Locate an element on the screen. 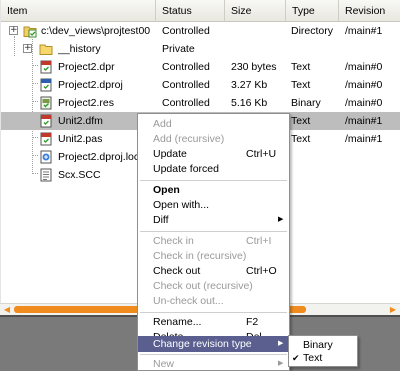 Image resolution: width=400 pixels, height=371 pixels. shortcut-label: Ctrl+U is located at coordinates (261, 154).